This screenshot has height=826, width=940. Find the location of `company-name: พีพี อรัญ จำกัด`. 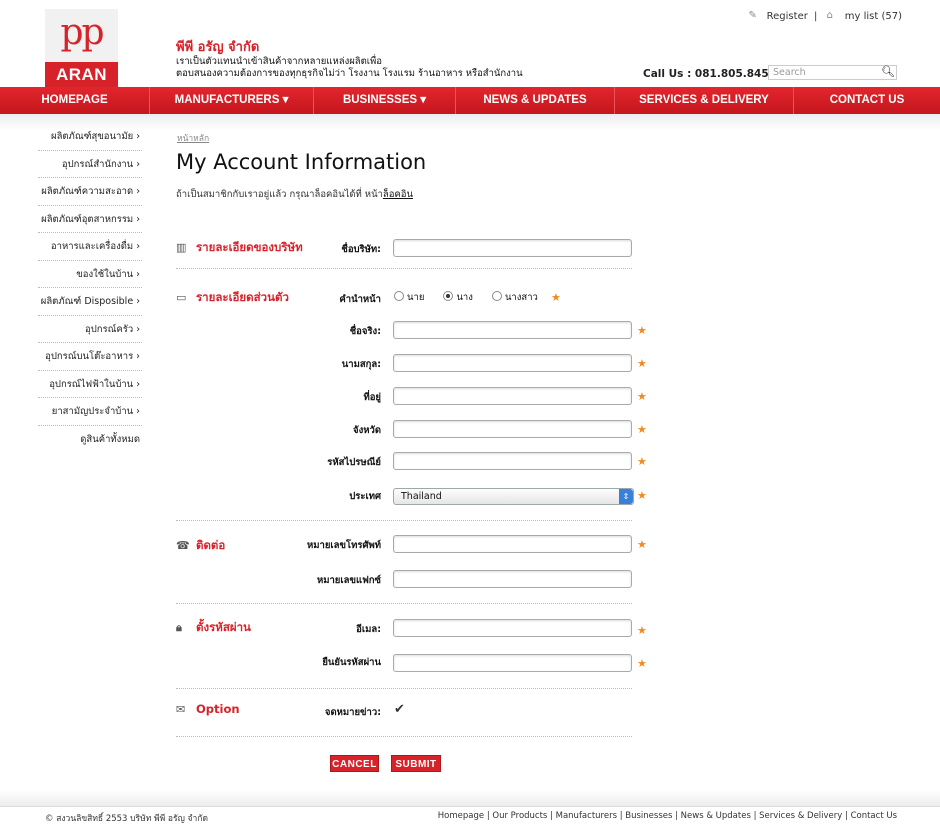

company-name: พีพี อรัญ จำกัด is located at coordinates (218, 47).